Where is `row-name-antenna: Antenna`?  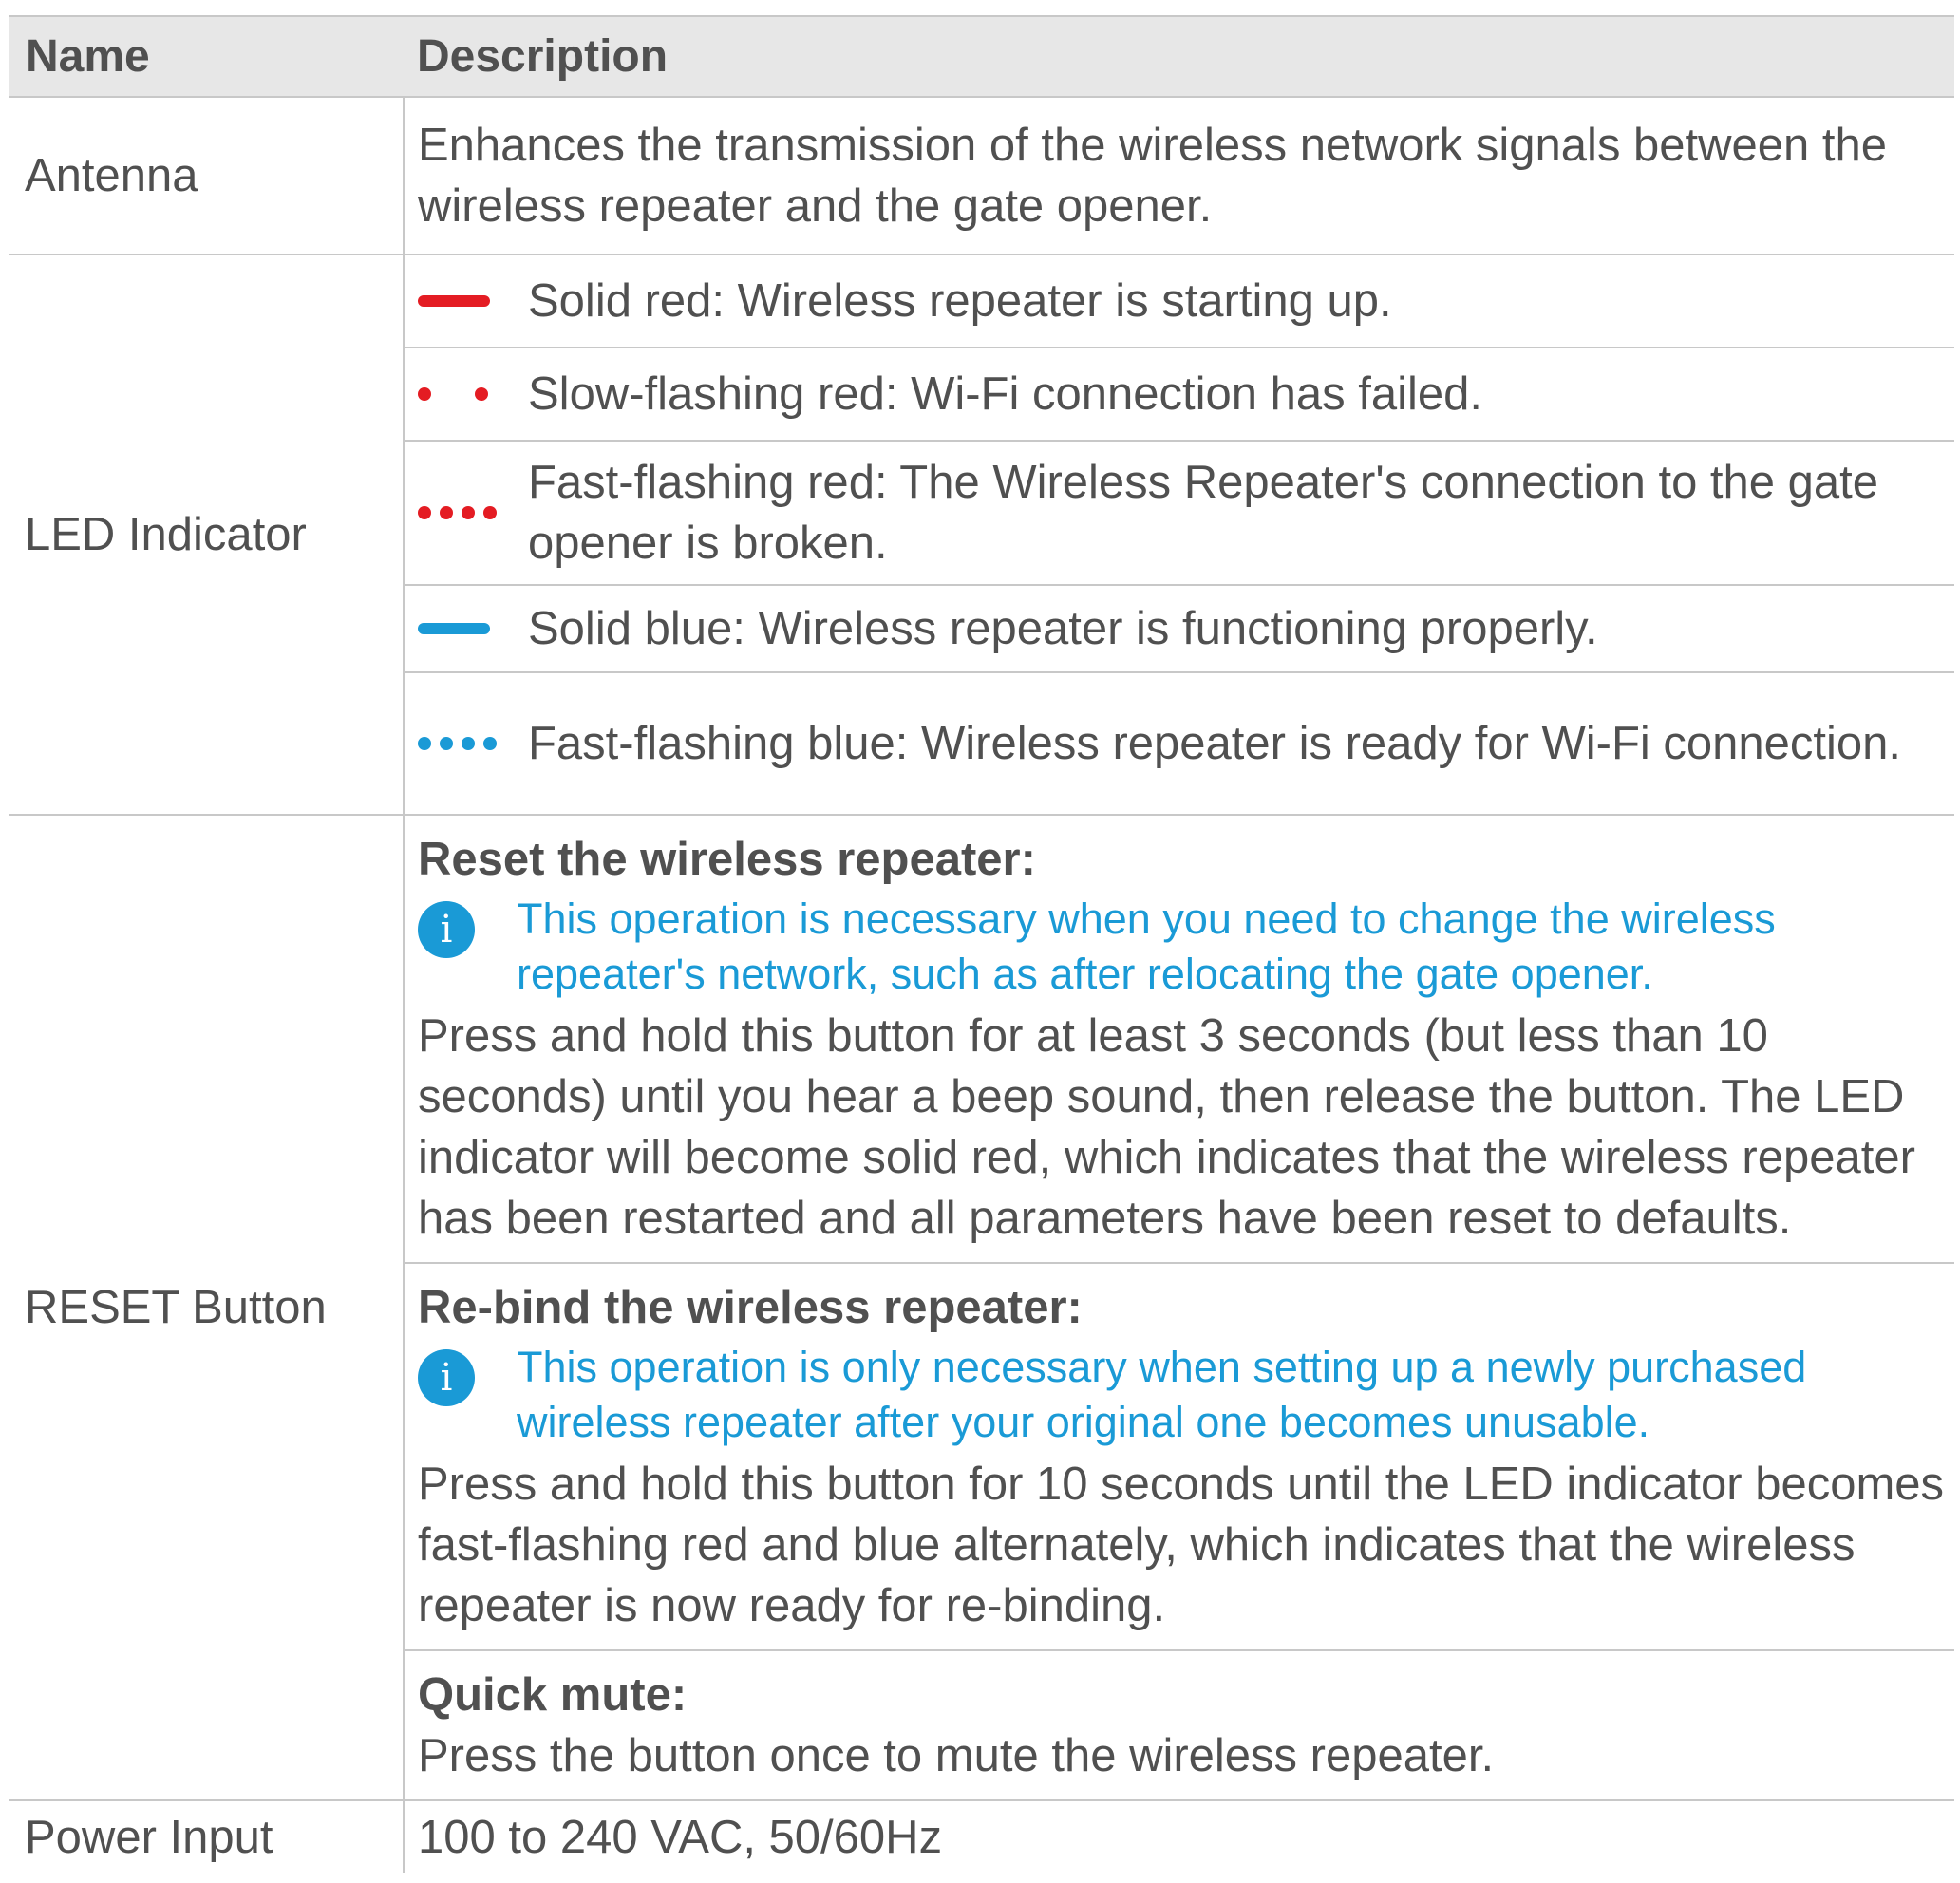
row-name-antenna: Antenna is located at coordinates (207, 176).